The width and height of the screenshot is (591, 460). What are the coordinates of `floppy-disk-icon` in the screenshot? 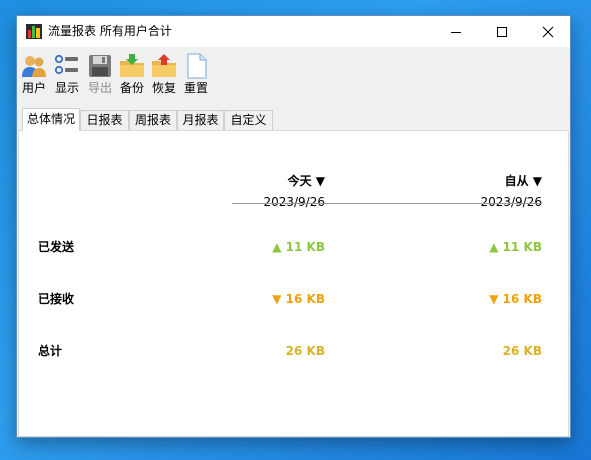 It's located at (100, 66).